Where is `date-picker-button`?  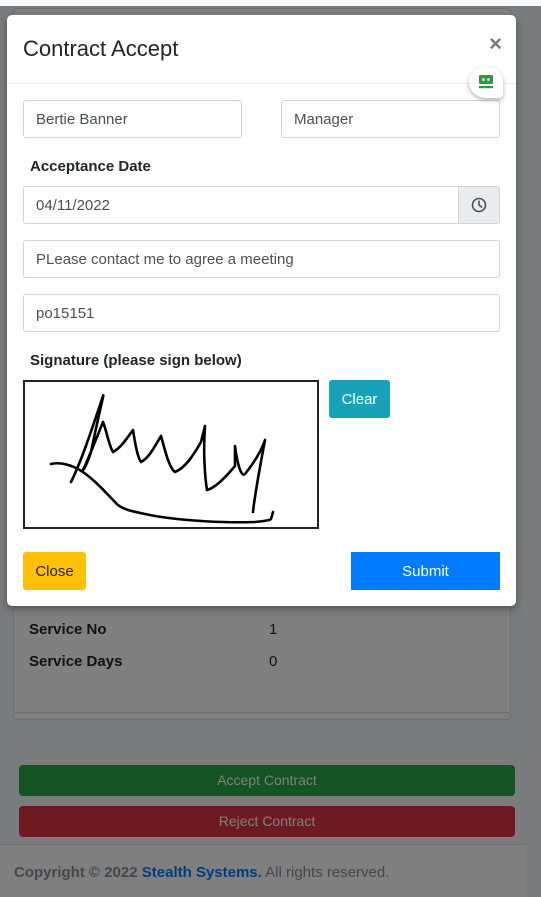
date-picker-button is located at coordinates (479, 205).